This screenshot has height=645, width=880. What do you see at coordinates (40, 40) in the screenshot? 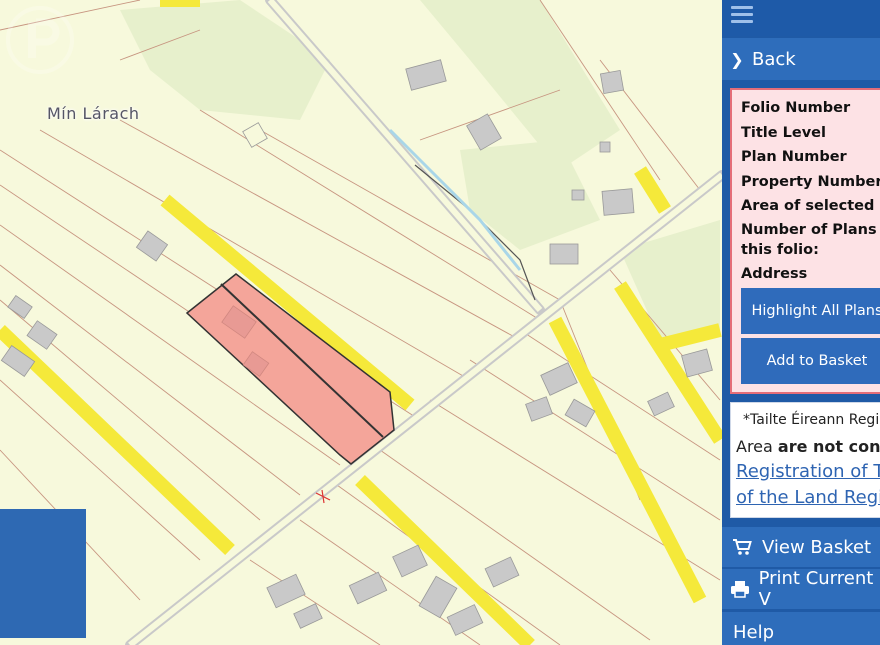
I see `watermark-icon` at bounding box center [40, 40].